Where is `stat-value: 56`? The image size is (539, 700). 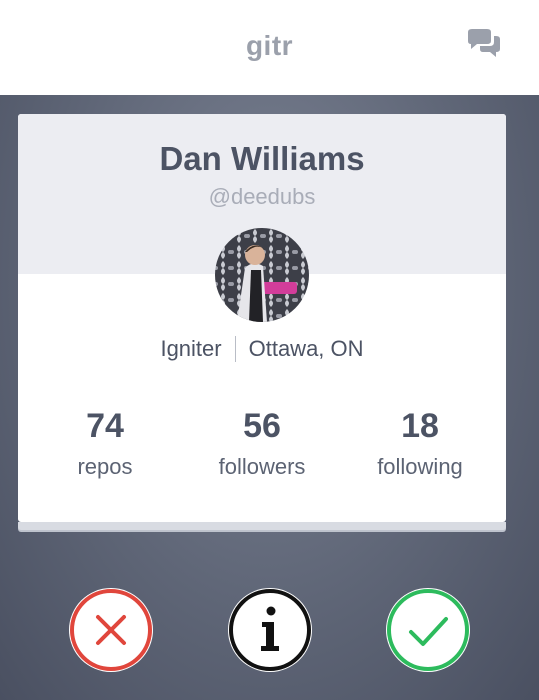 stat-value: 56 is located at coordinates (262, 426).